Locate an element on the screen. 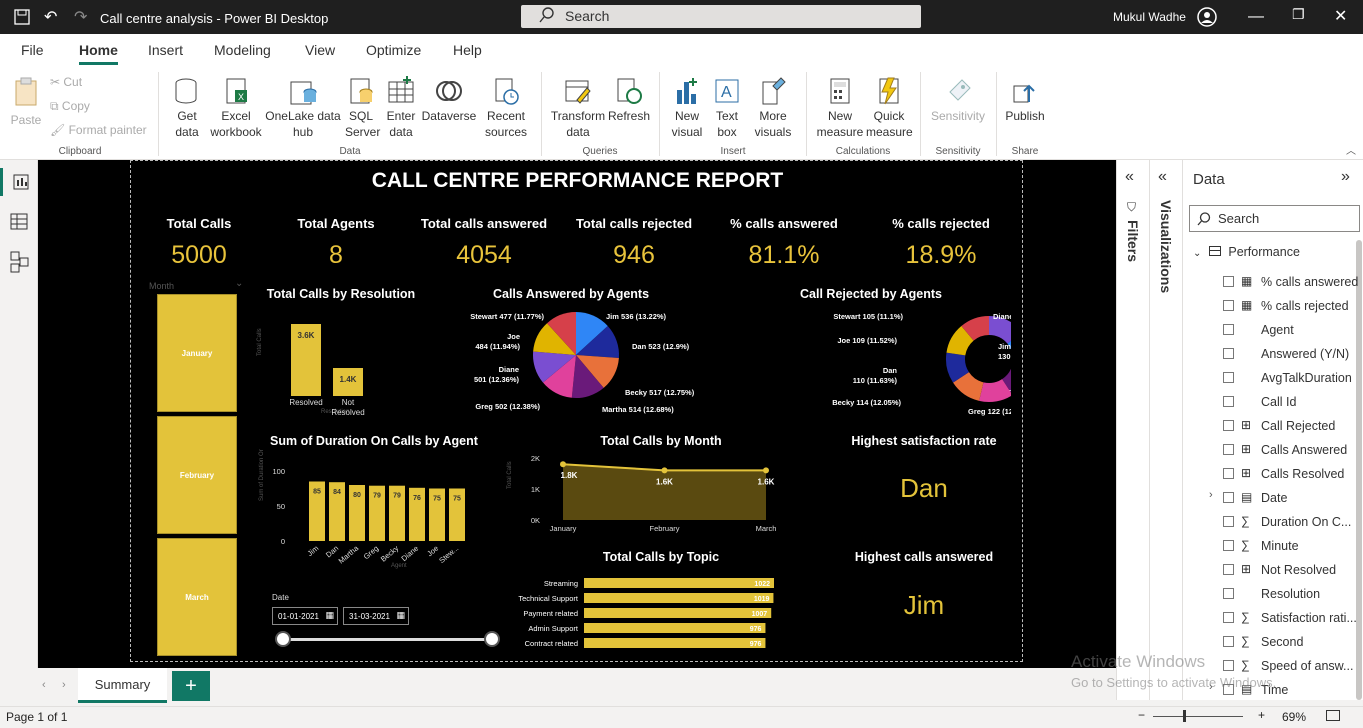  field-row: ⊞ Calls Resolved is located at coordinates (1268, 474).